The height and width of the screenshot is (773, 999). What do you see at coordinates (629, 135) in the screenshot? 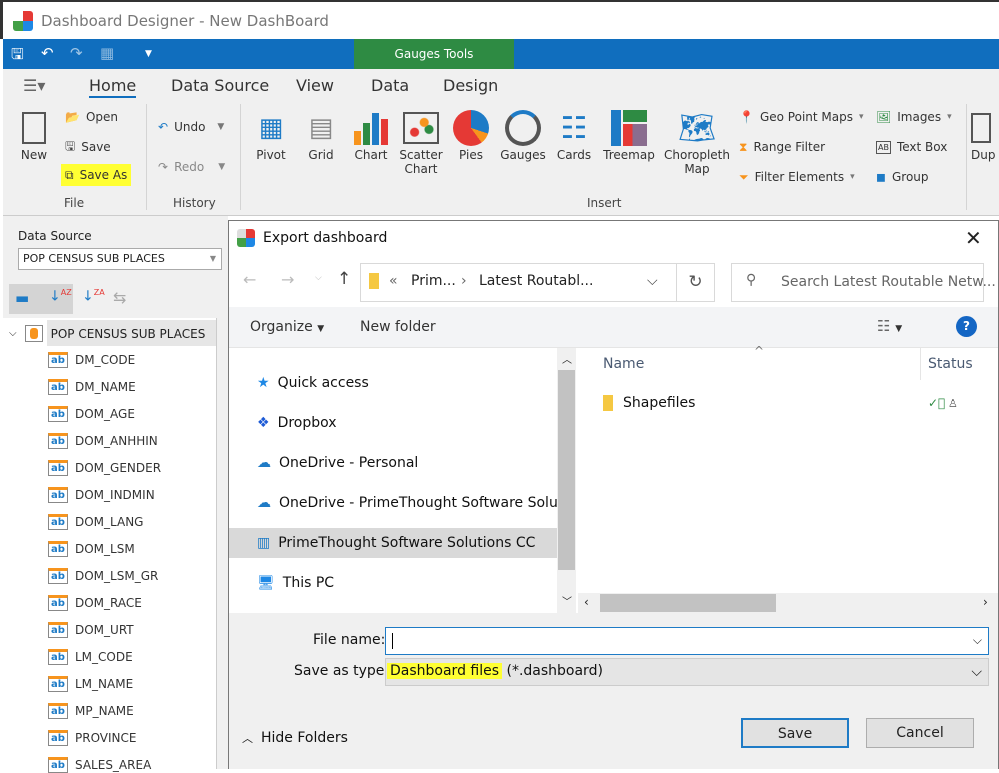
I see `treemap-button: Treemap` at bounding box center [629, 135].